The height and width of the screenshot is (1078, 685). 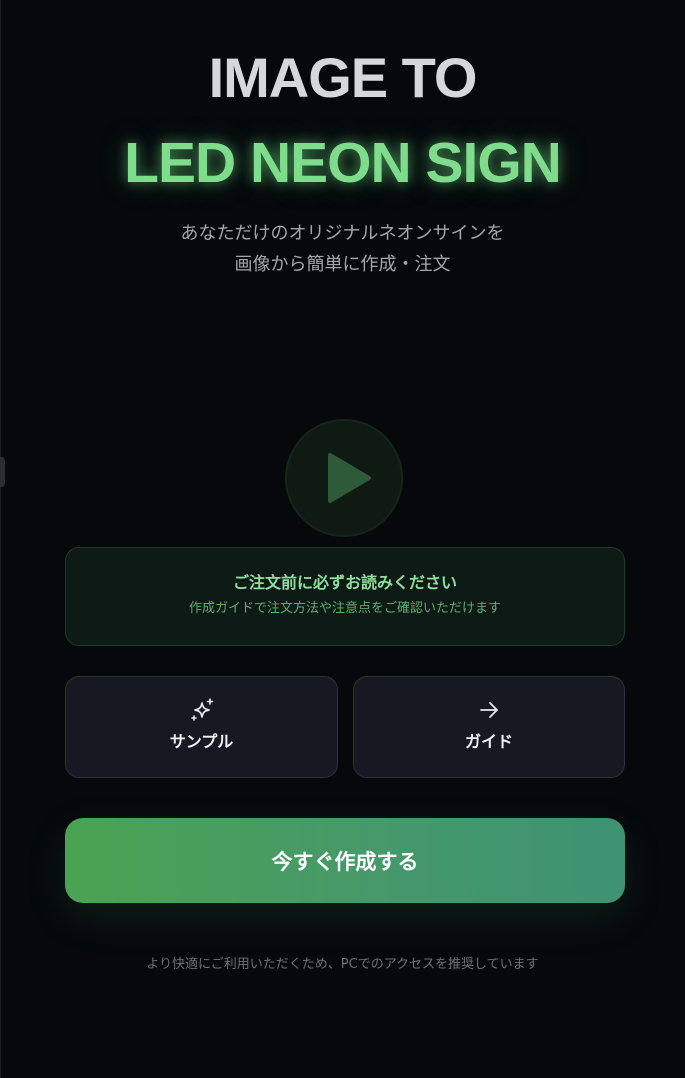 I want to click on guide-button-label: ガイド, so click(x=488, y=741).